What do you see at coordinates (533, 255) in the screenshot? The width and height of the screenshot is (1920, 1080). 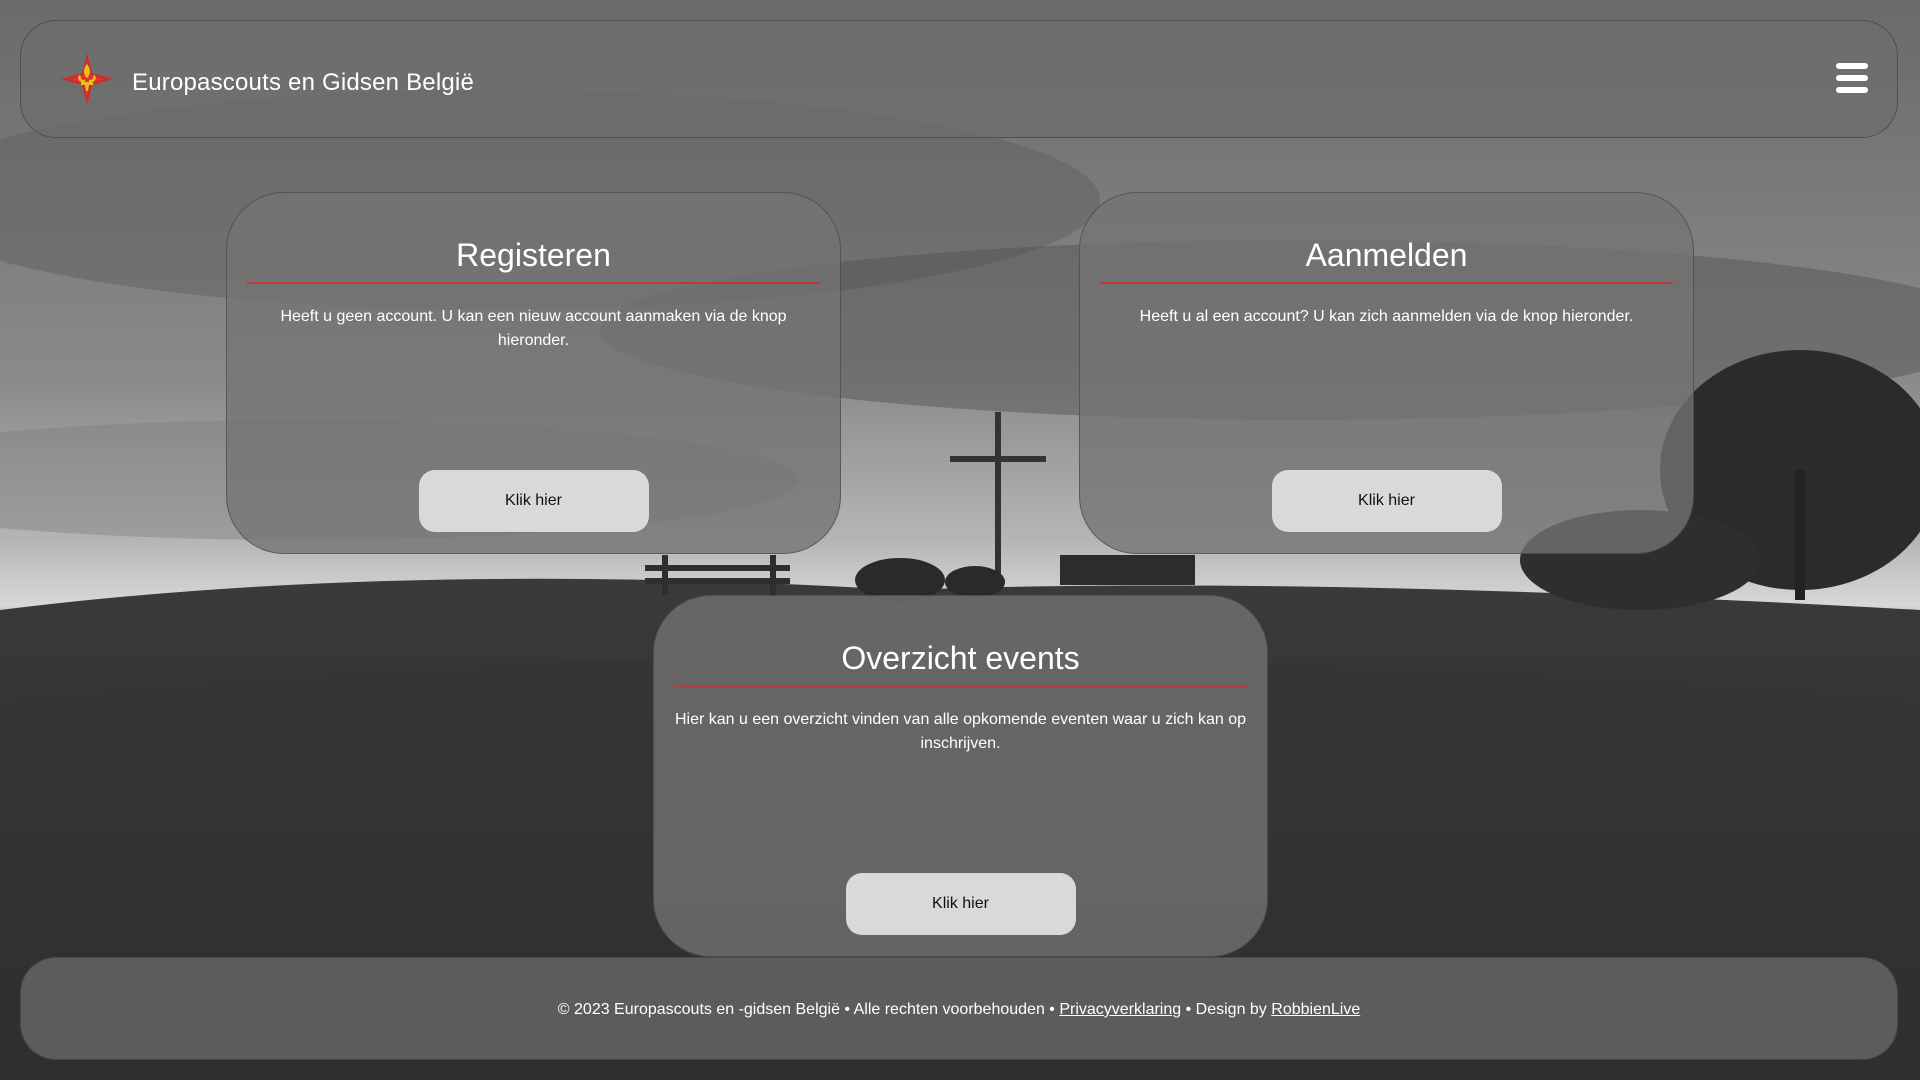 I see `card-title: Registeren` at bounding box center [533, 255].